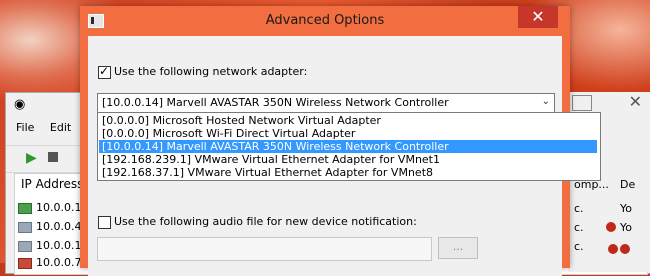 The height and width of the screenshot is (276, 650). I want to click on audio-notification-checkbox, so click(104, 222).